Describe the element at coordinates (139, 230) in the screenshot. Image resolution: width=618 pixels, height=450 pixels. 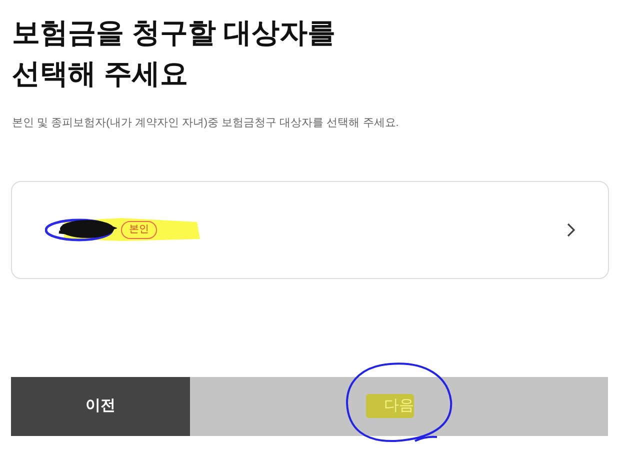
I see `self-badge: 본인` at that location.